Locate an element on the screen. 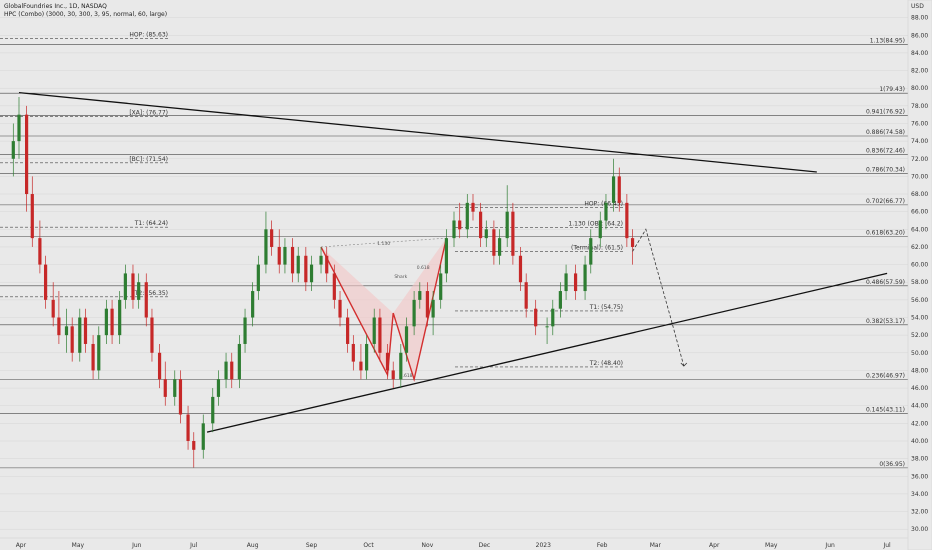  price-tick-label: 82.00 is located at coordinates (919, 71).